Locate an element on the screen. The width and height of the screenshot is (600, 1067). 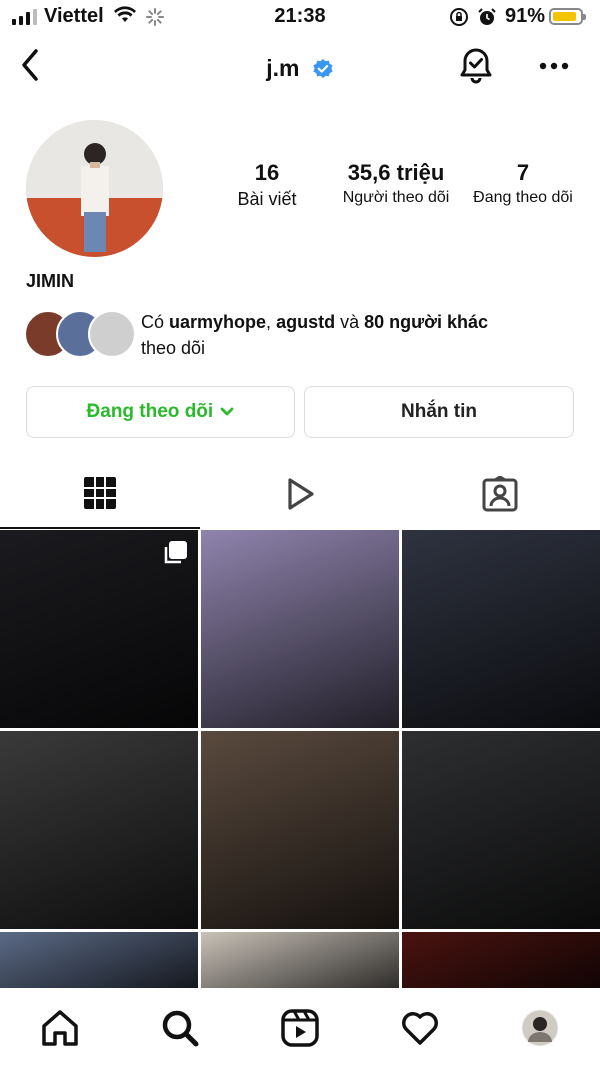
message-button: Nhắn tin is located at coordinates (439, 412).